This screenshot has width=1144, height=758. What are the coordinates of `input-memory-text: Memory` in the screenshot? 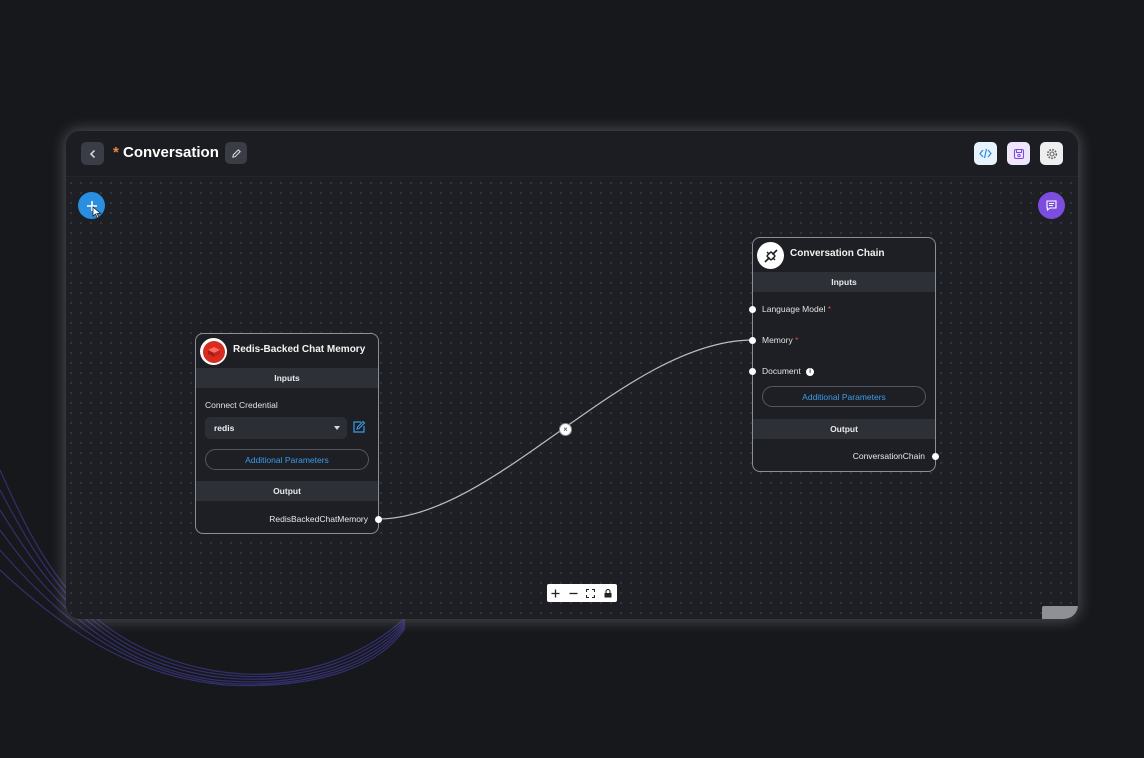 It's located at (777, 340).